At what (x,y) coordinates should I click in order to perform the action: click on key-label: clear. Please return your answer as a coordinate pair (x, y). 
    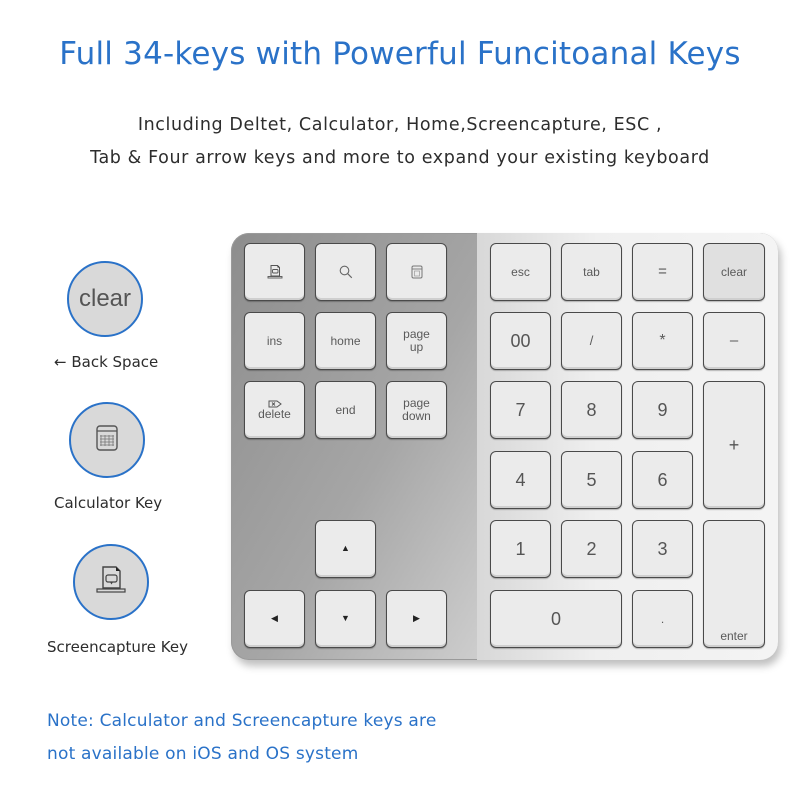
    Looking at the image, I should click on (733, 271).